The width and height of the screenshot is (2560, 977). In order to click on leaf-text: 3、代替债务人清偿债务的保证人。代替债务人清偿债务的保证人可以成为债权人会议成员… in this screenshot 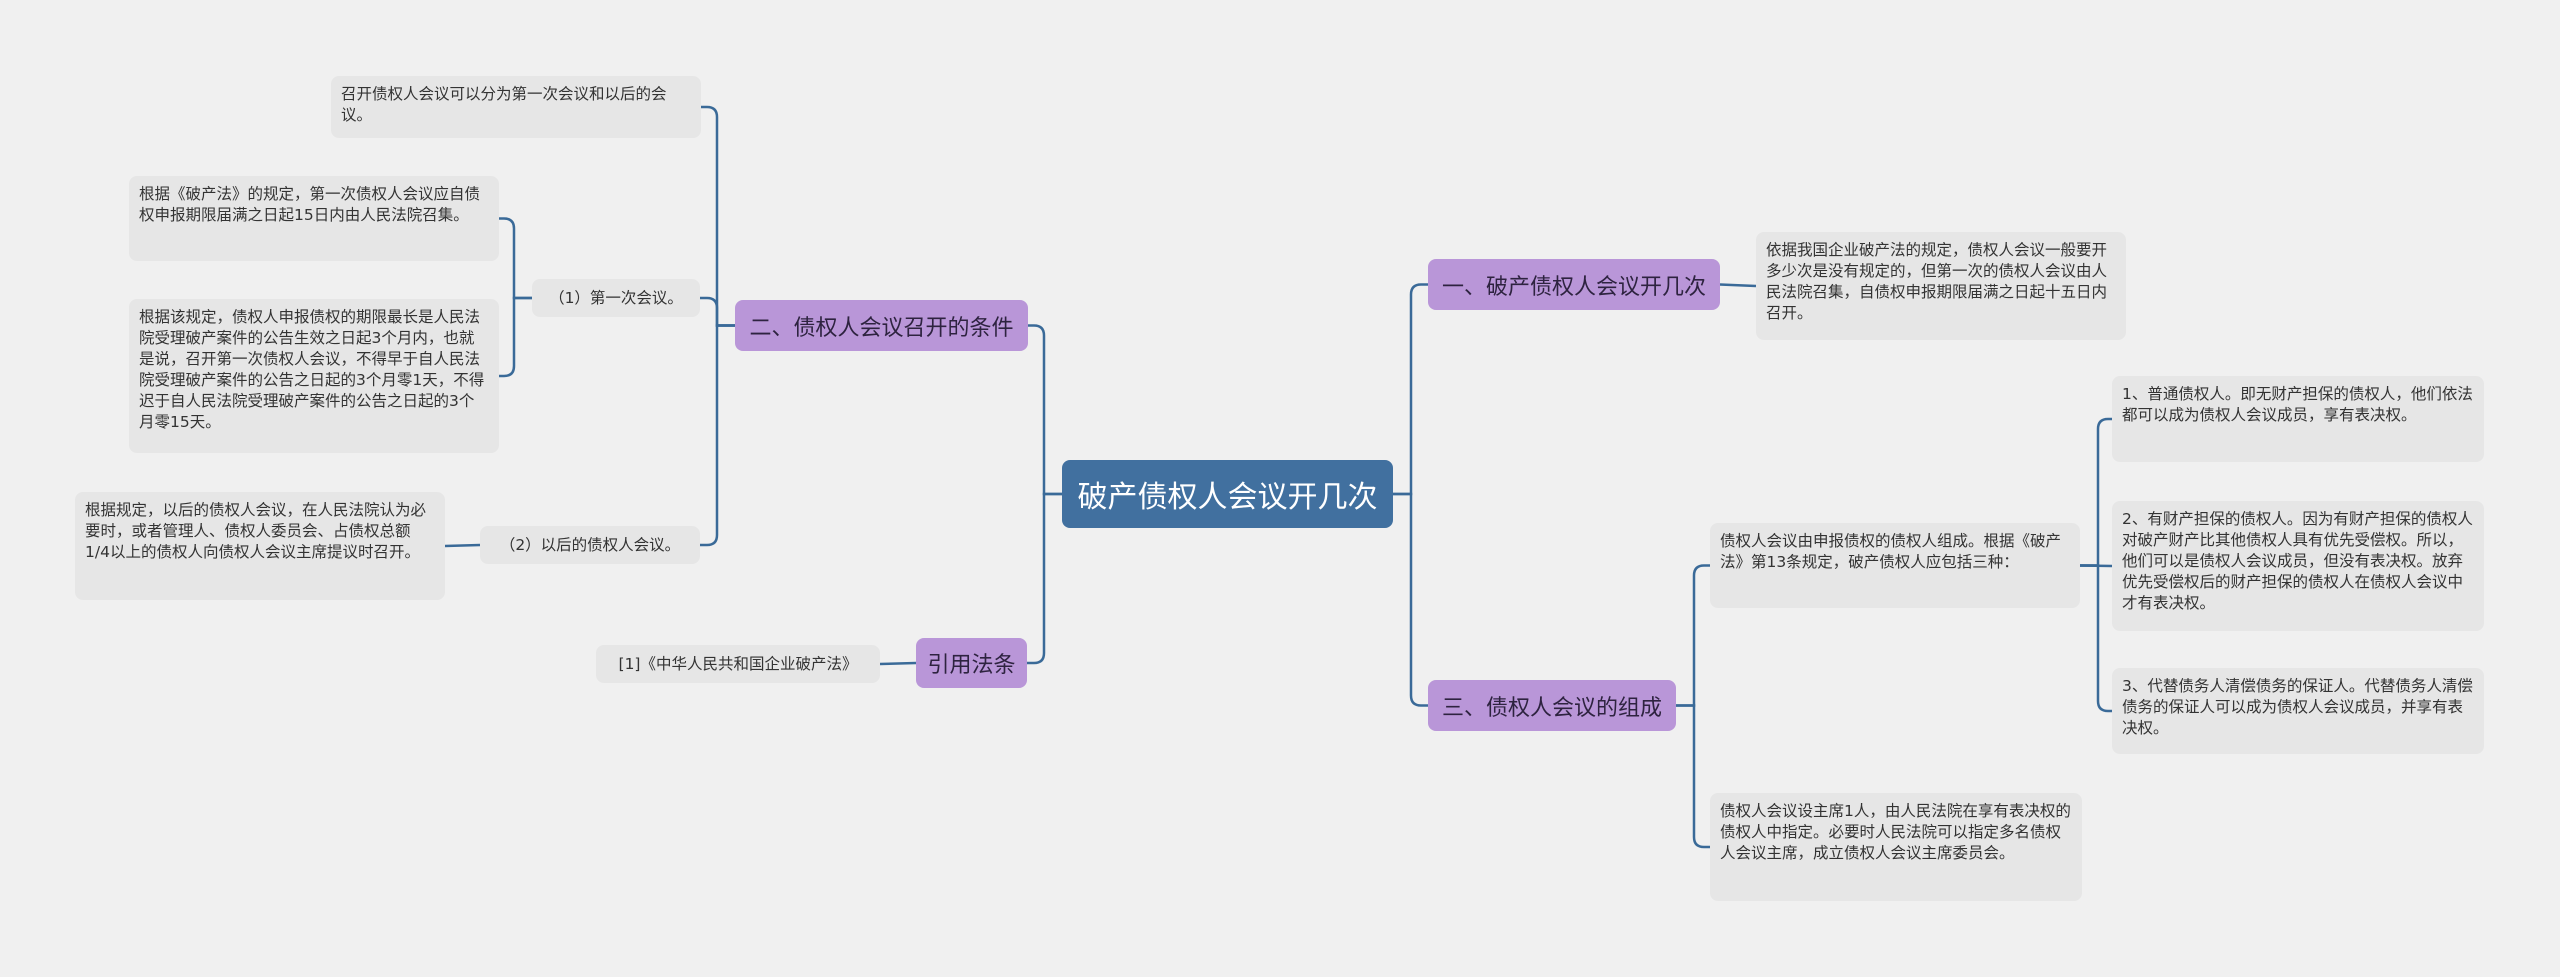, I will do `click(2297, 707)`.